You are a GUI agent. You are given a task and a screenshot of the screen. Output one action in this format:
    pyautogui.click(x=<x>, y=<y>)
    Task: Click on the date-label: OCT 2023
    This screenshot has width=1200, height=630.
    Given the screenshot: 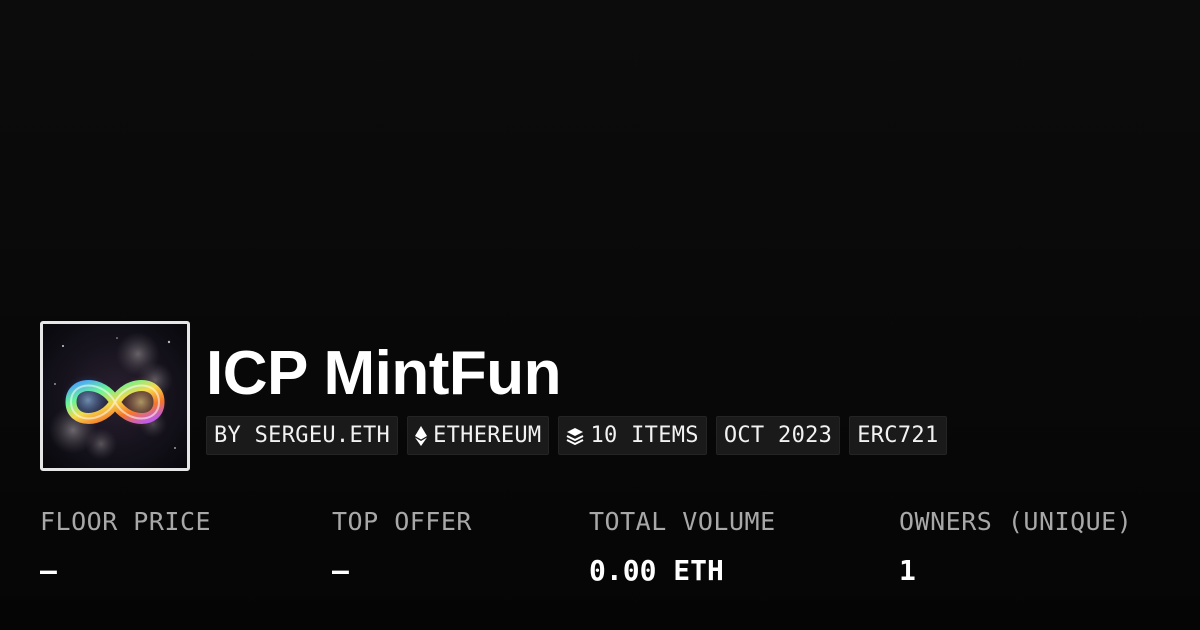 What is the action you would take?
    pyautogui.click(x=778, y=435)
    